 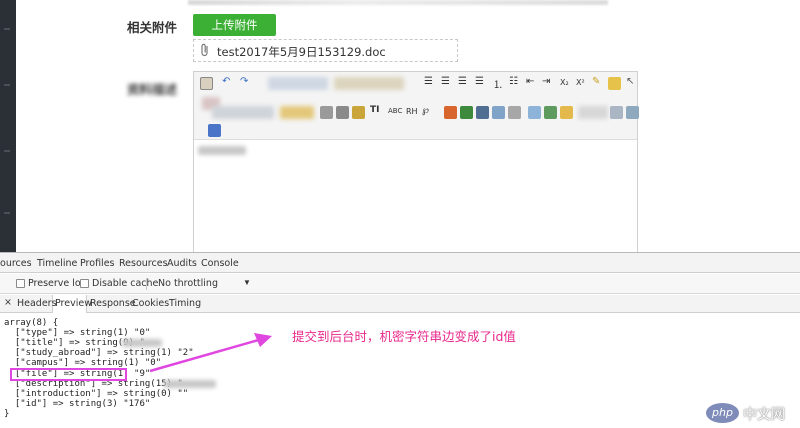 What do you see at coordinates (530, 81) in the screenshot?
I see `outdent-icon: ⇤` at bounding box center [530, 81].